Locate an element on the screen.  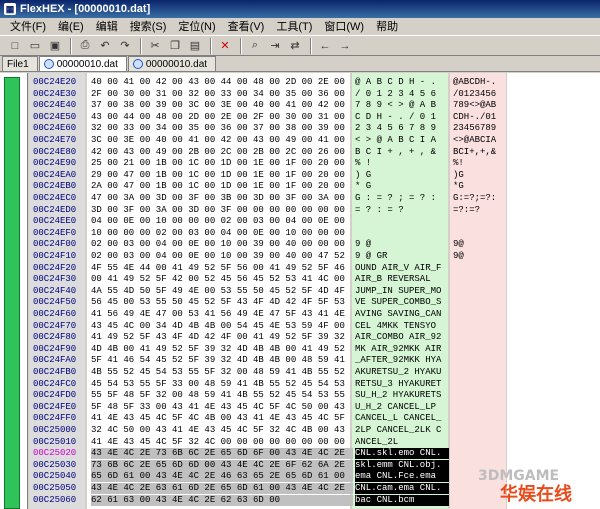
row-text: BCI+,+,& is located at coordinates (480, 152).